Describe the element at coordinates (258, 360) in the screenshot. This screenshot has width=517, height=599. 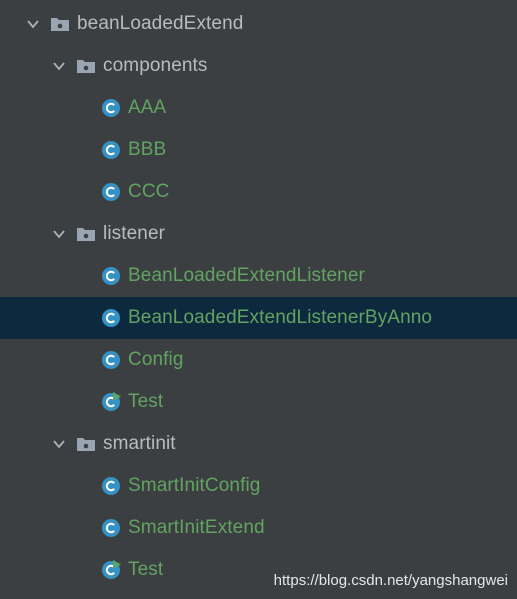
I see `tree-item-config: Config` at that location.